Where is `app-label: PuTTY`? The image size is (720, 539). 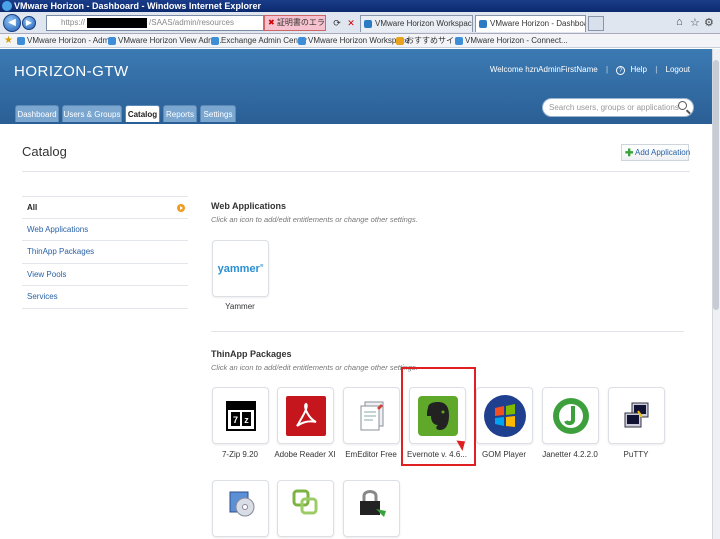
app-label: PuTTY is located at coordinates (636, 454).